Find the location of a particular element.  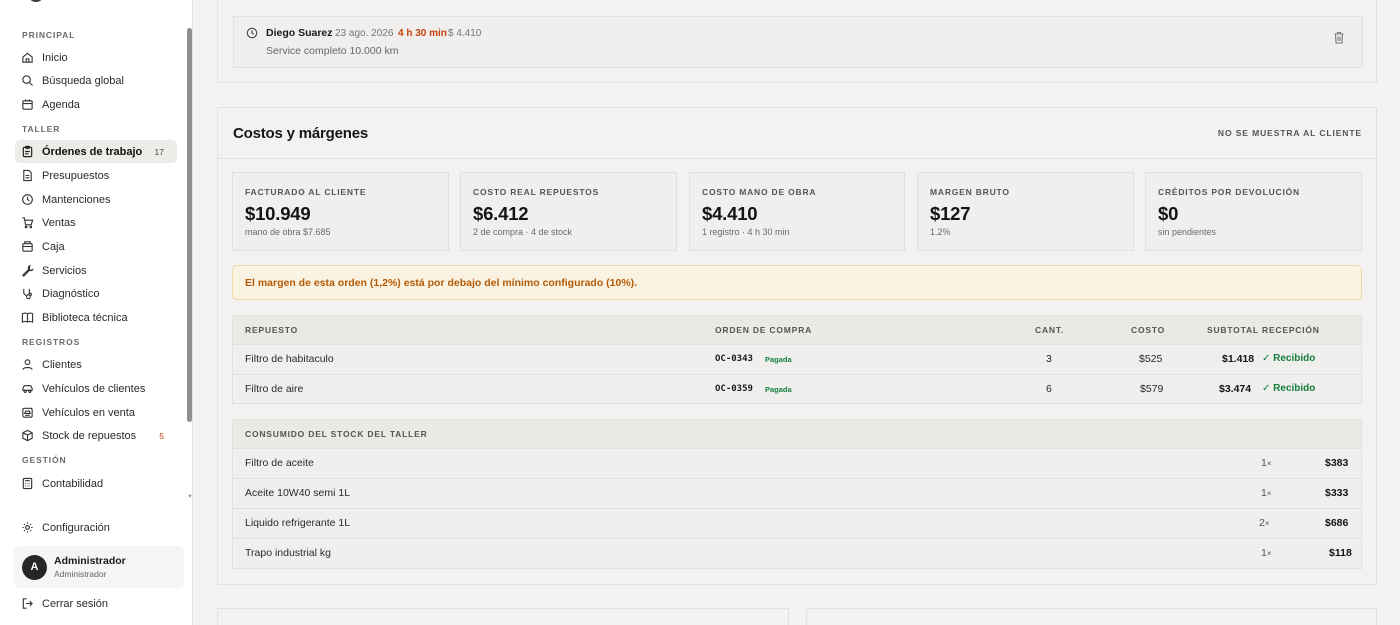

search-icon is located at coordinates (28, 81).